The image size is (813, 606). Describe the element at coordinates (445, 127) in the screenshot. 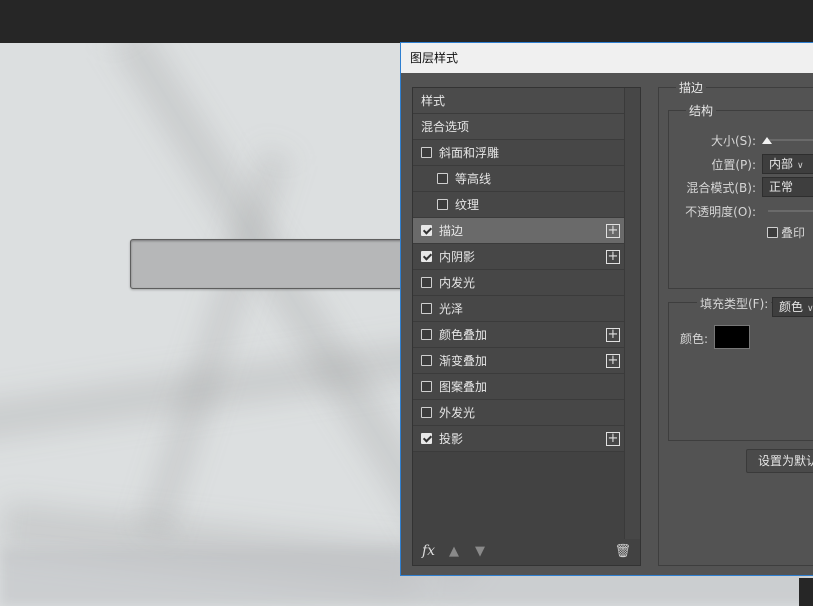

I see `style-item-label: 混合选项` at that location.